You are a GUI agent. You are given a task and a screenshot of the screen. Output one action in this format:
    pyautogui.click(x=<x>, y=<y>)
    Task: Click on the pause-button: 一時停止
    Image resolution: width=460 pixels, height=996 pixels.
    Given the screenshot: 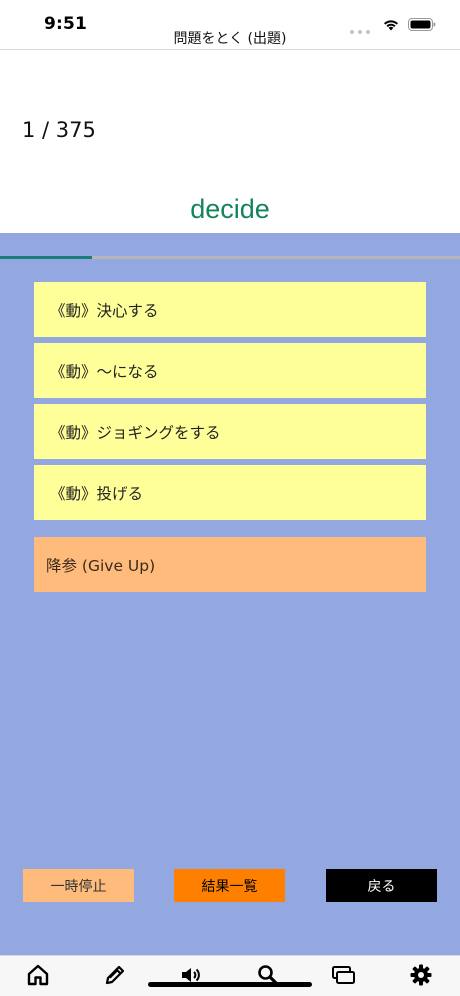 What is the action you would take?
    pyautogui.click(x=78, y=885)
    